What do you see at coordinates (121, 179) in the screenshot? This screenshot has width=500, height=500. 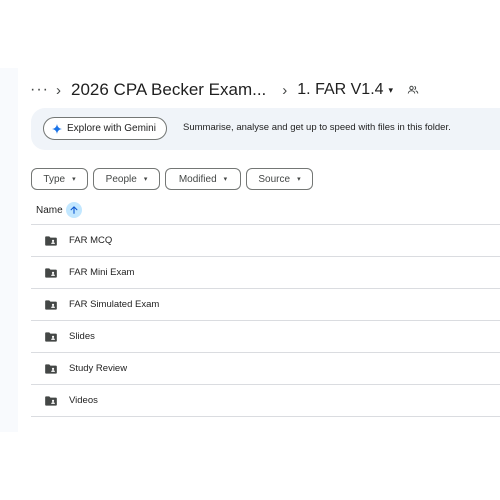 I see `filter-people-label: People` at bounding box center [121, 179].